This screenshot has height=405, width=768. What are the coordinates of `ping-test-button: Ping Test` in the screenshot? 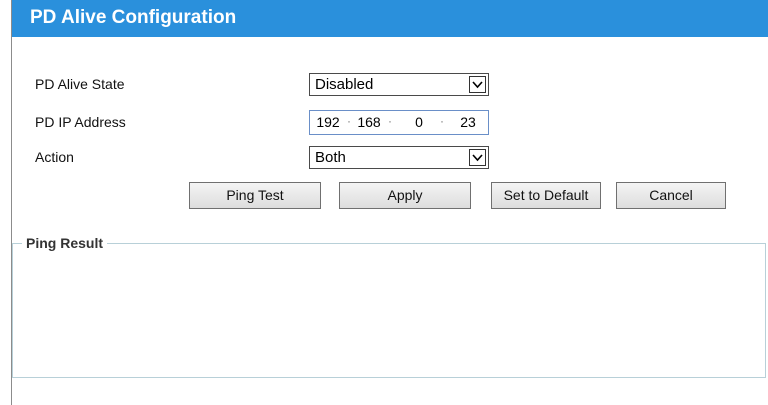 It's located at (255, 195).